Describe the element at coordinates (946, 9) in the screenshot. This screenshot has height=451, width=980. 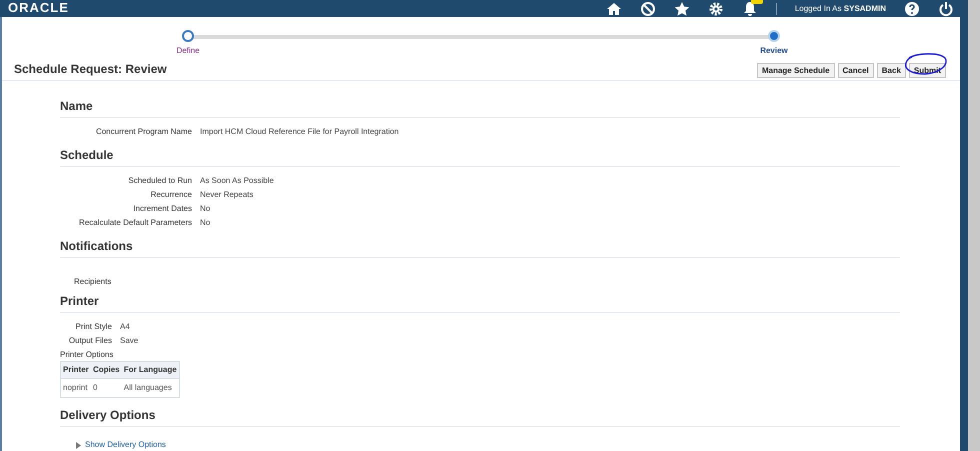
I see `power-icon` at that location.